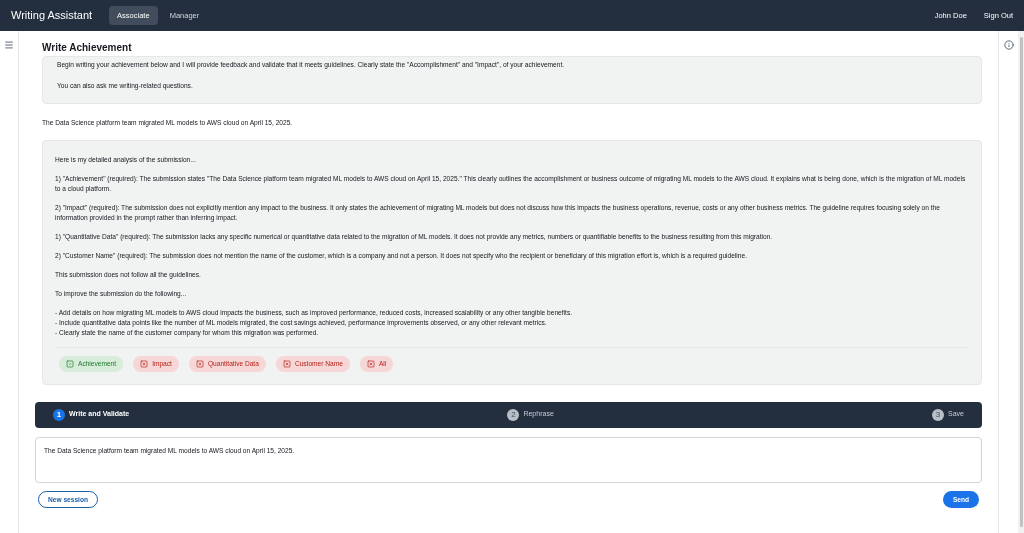 This screenshot has height=533, width=1024. What do you see at coordinates (70, 363) in the screenshot?
I see `checkbox-checked-icon` at bounding box center [70, 363].